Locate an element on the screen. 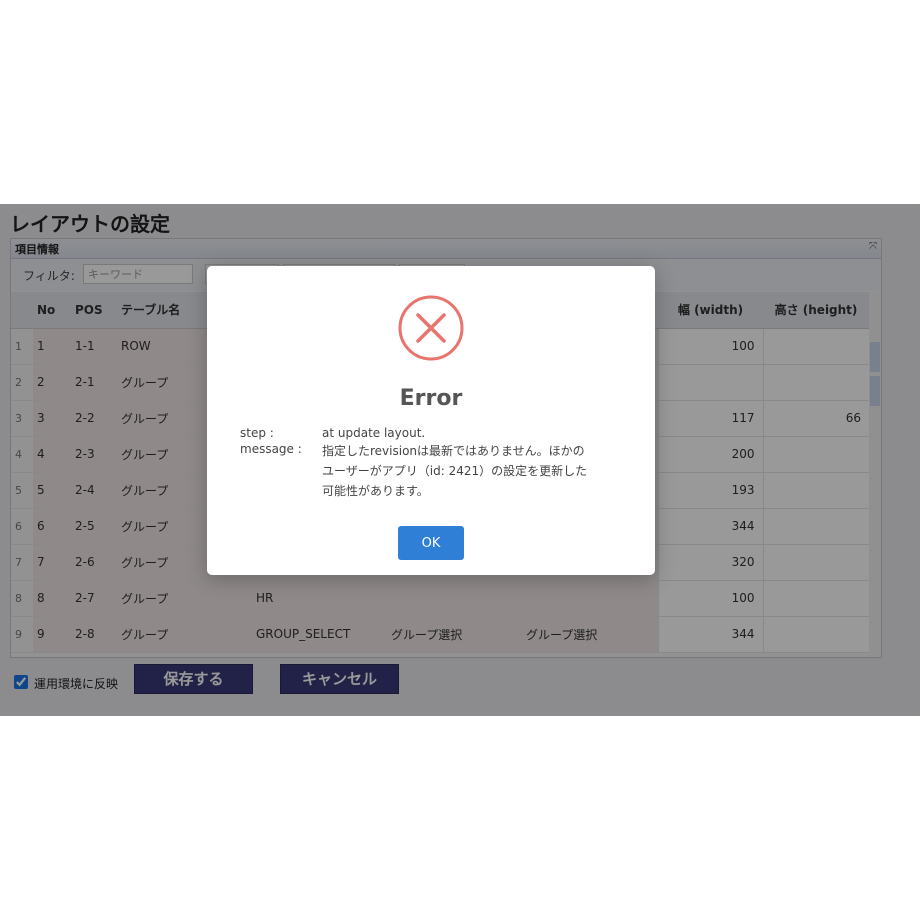 The width and height of the screenshot is (920, 920). step-key: step : is located at coordinates (257, 433).